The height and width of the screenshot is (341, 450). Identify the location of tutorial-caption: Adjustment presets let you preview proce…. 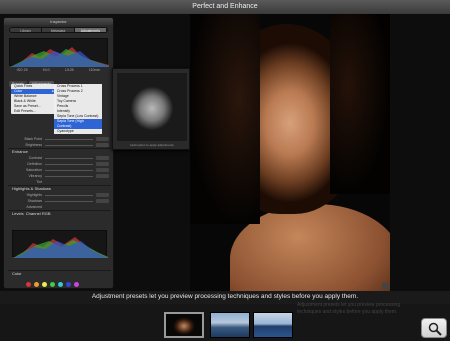
(225, 296).